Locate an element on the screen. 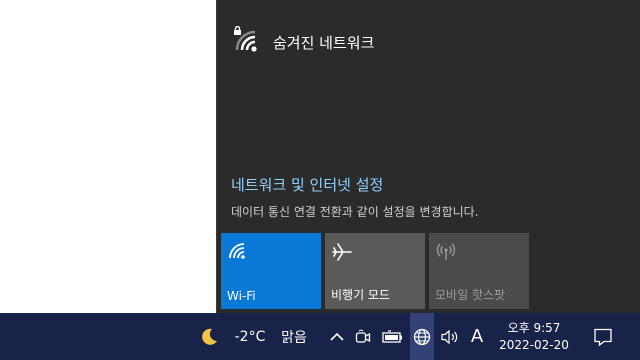 This screenshot has height=360, width=640. volume-icon is located at coordinates (450, 336).